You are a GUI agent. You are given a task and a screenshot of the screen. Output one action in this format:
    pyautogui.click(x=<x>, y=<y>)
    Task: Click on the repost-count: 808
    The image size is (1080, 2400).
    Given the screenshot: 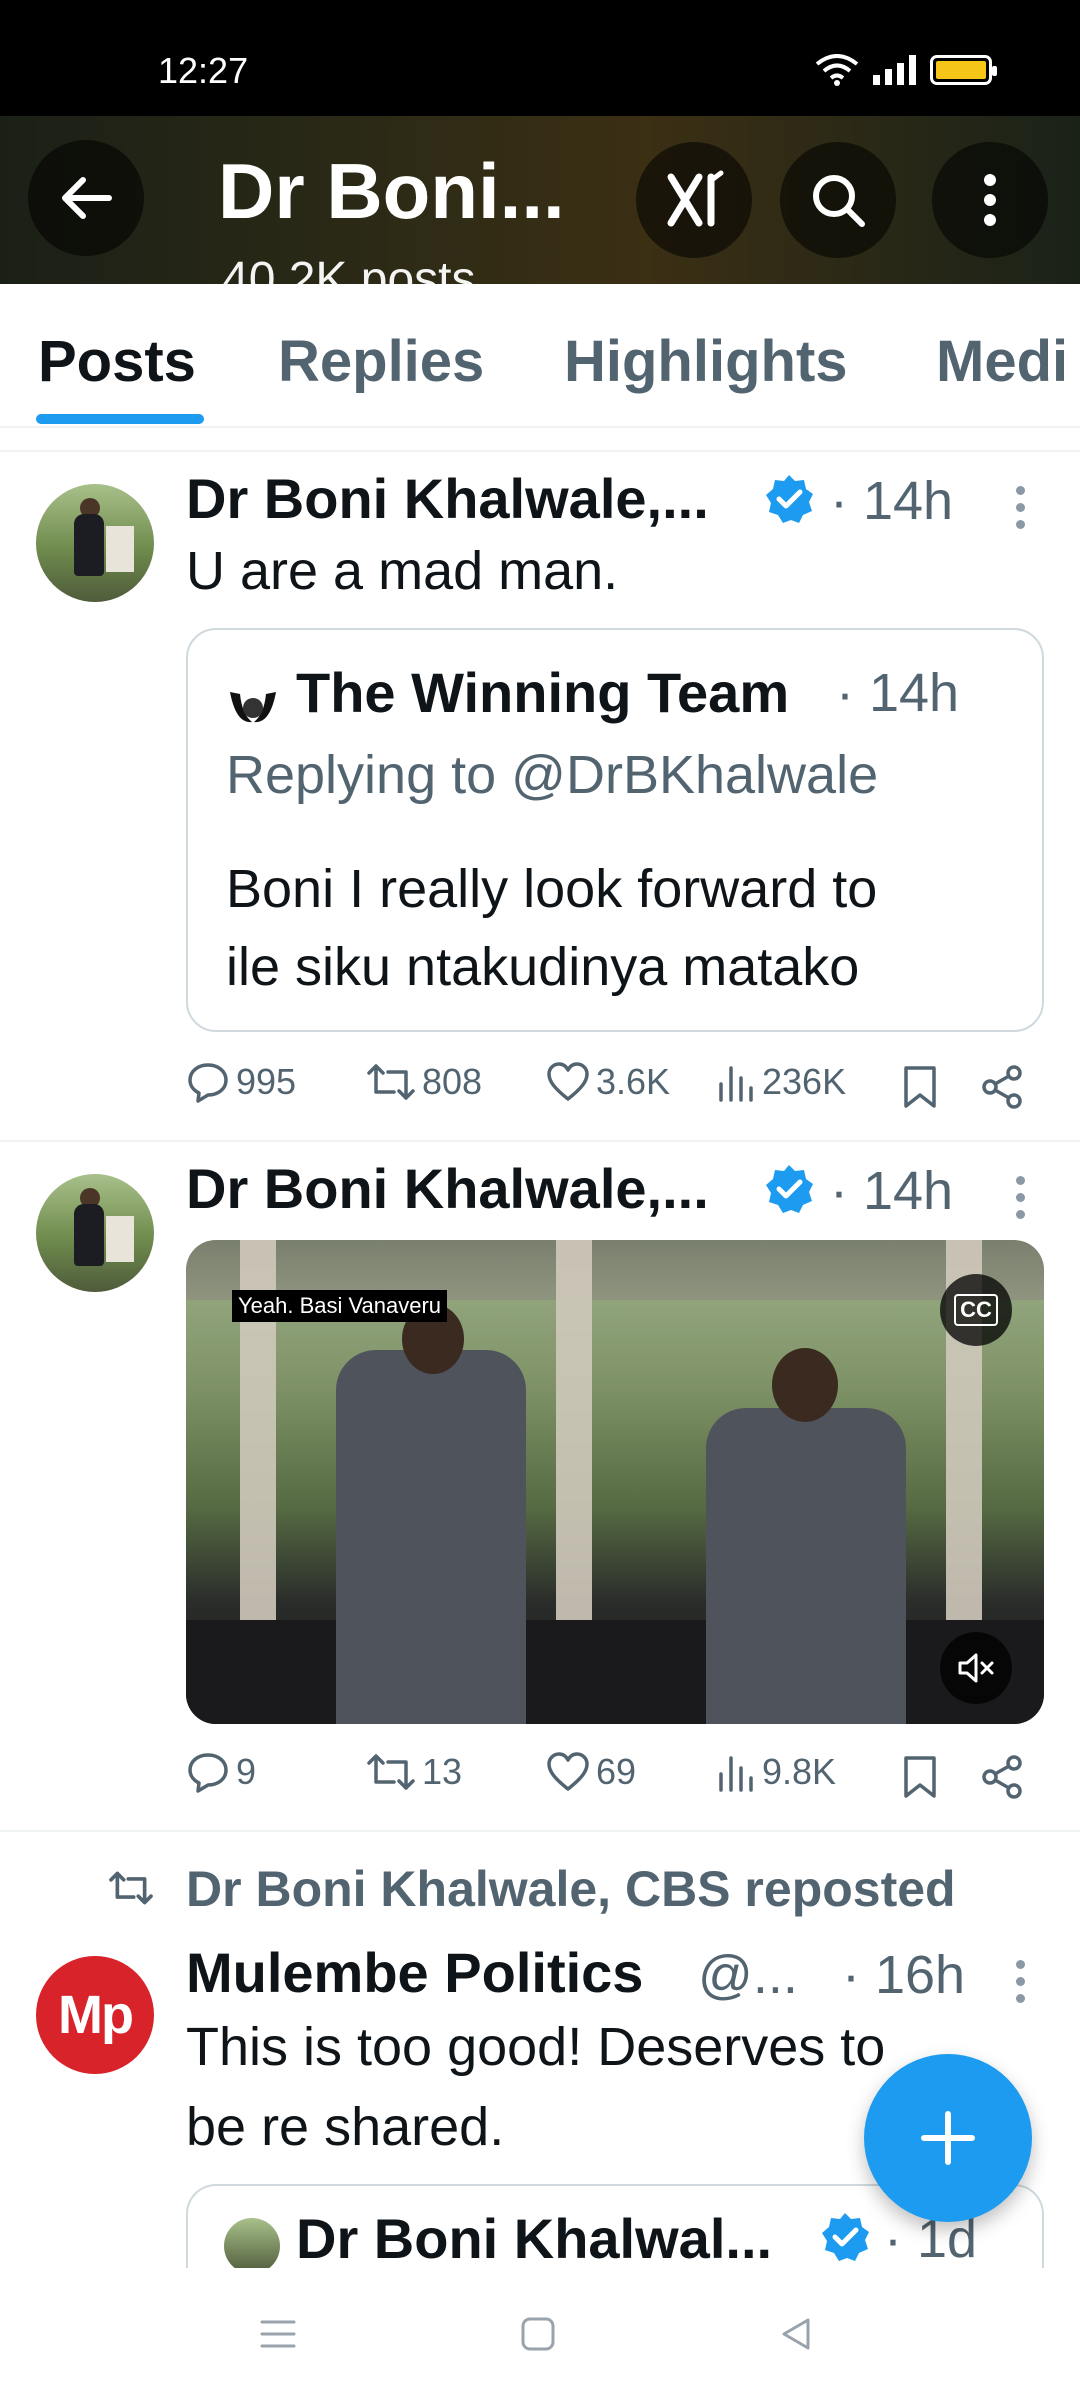 What is the action you would take?
    pyautogui.click(x=452, y=1081)
    